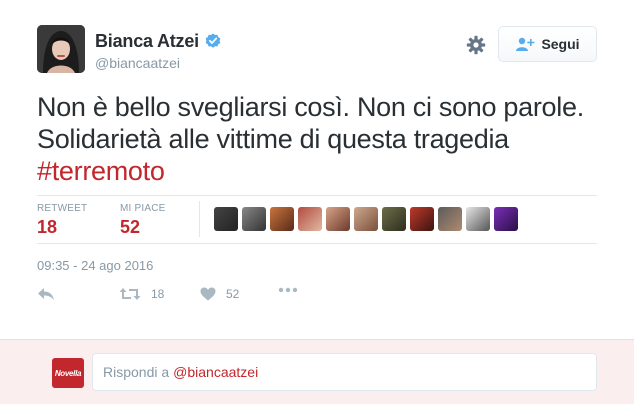 This screenshot has height=404, width=634. Describe the element at coordinates (141, 294) in the screenshot. I see `retweet-button: 18` at that location.